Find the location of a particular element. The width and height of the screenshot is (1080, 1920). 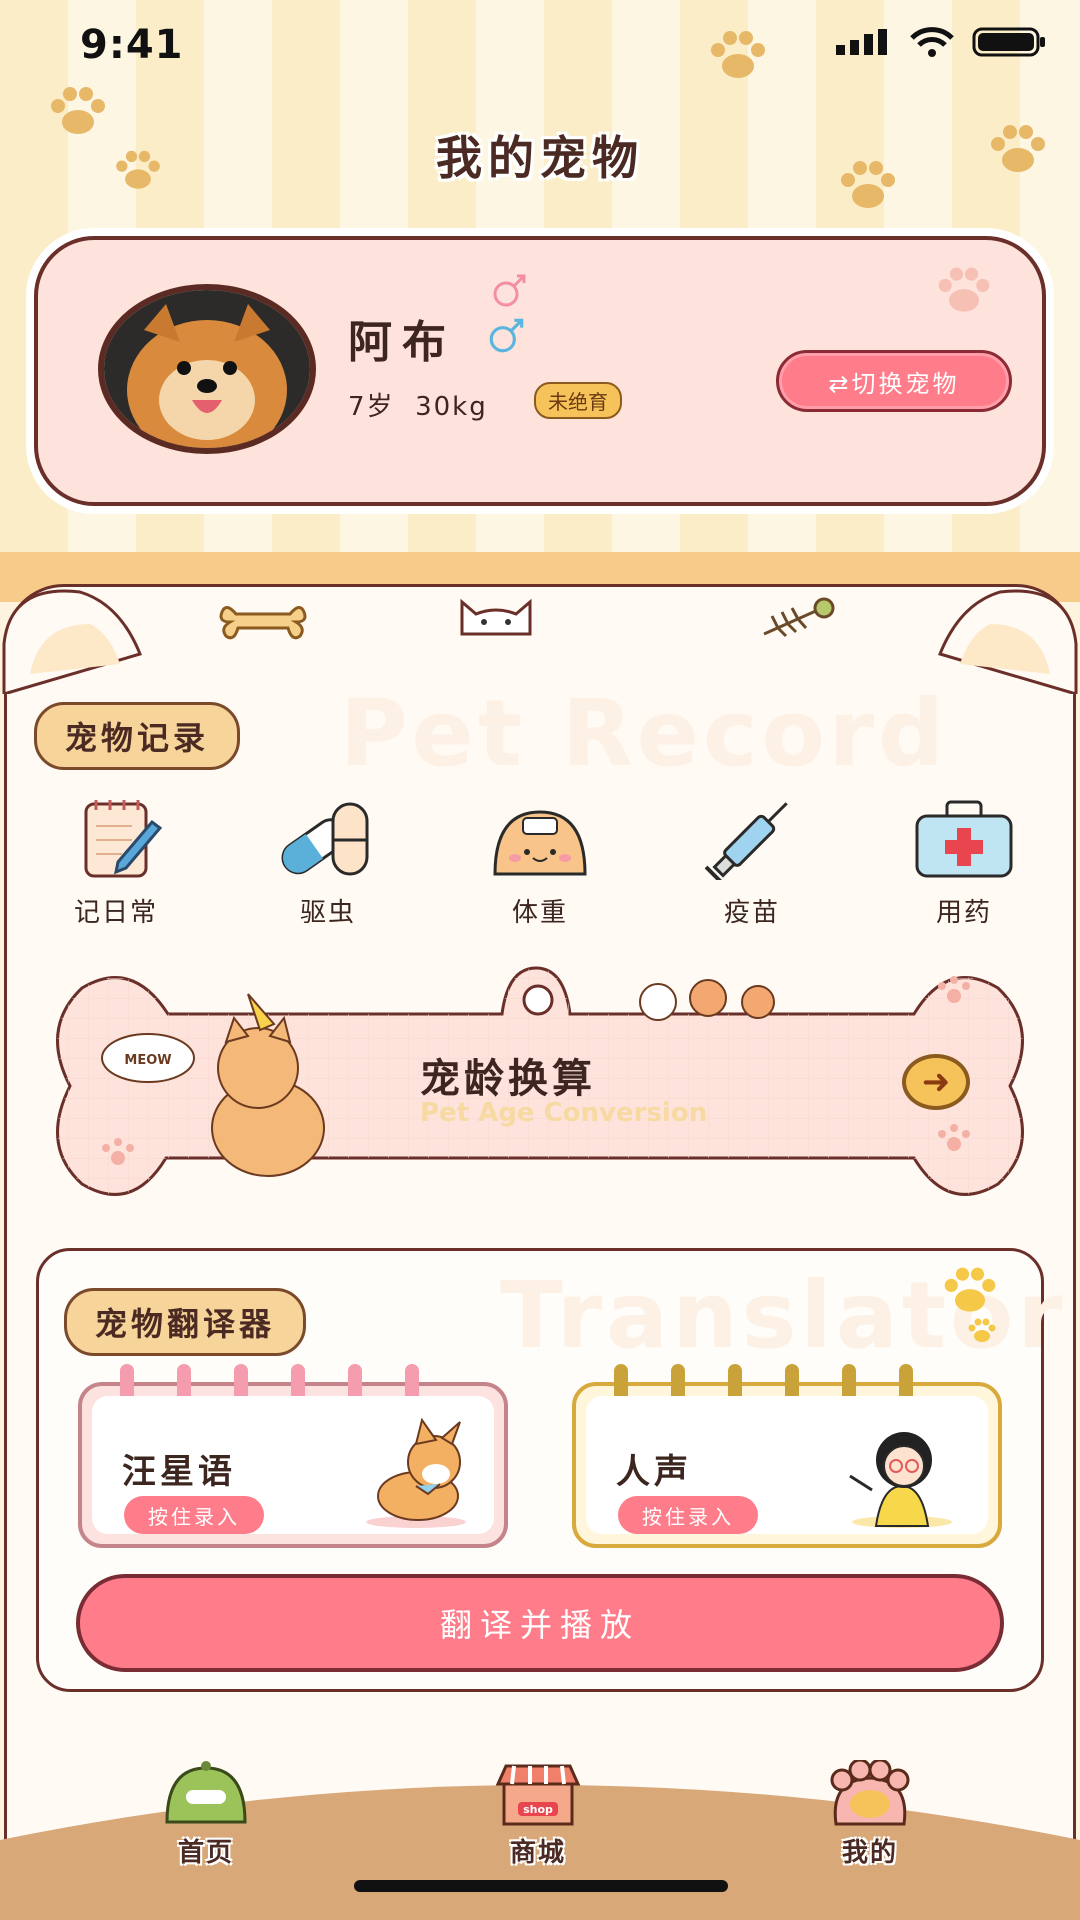

scale-icon is located at coordinates (540, 843).